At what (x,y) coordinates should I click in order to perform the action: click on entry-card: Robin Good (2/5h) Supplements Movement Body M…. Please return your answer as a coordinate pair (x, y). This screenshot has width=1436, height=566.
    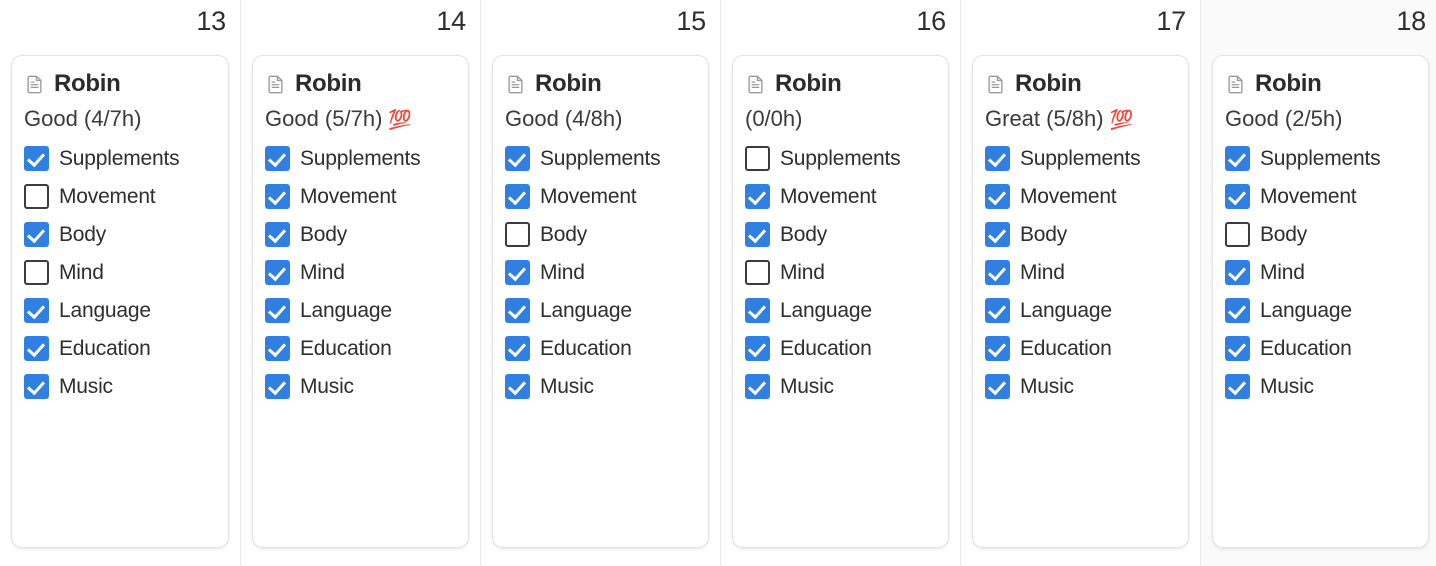
    Looking at the image, I should click on (1320, 301).